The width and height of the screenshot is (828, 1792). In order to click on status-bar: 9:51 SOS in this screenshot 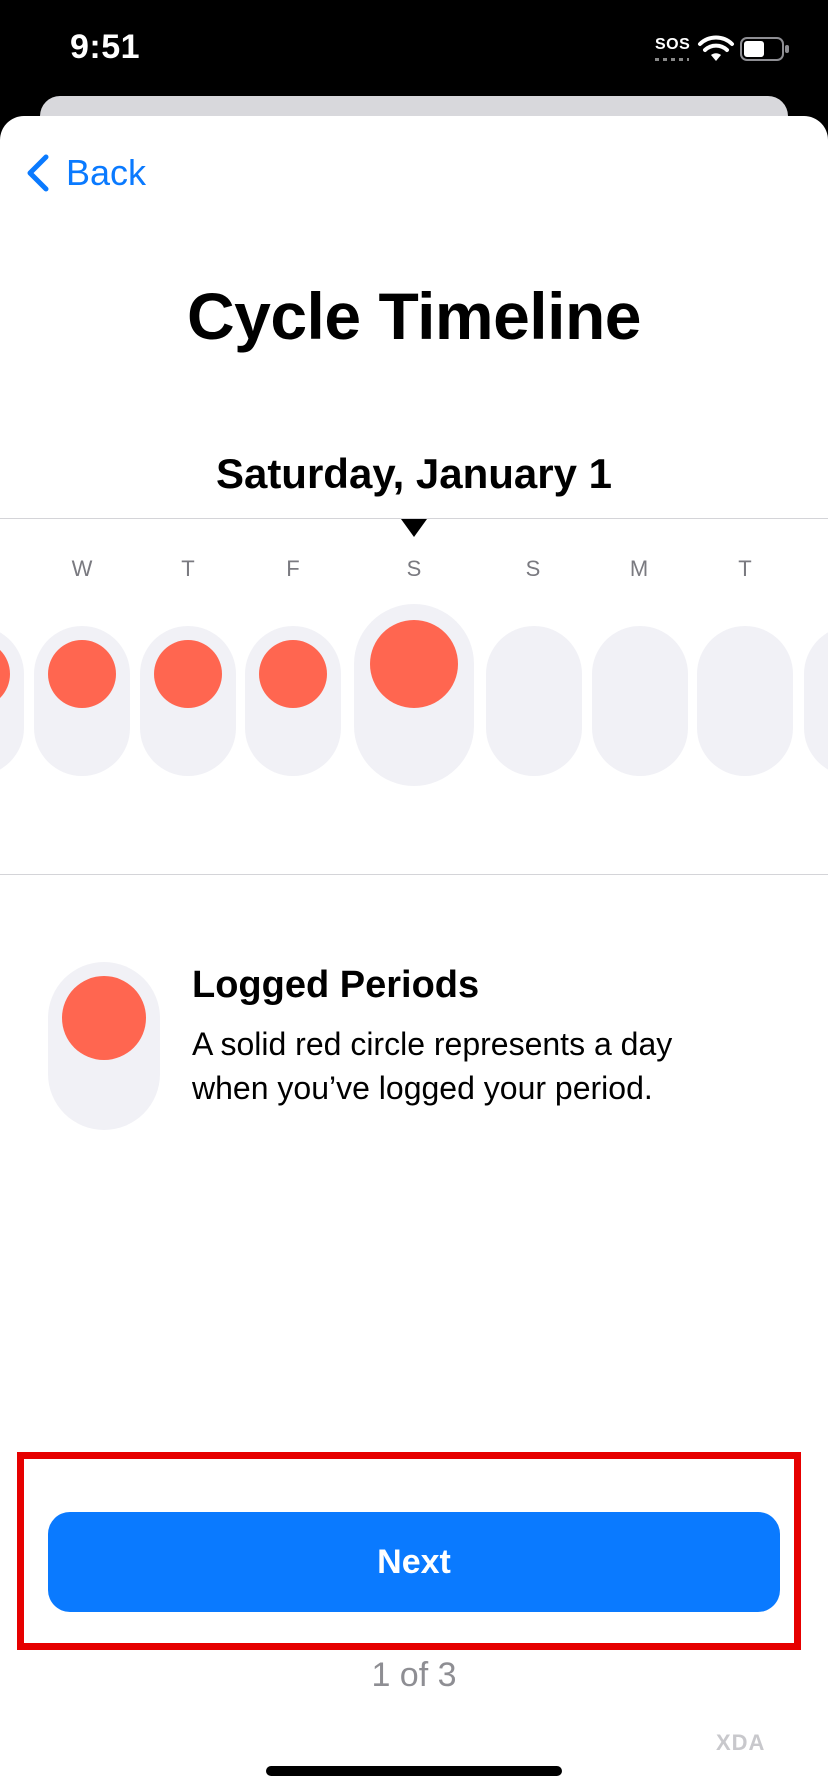, I will do `click(414, 50)`.